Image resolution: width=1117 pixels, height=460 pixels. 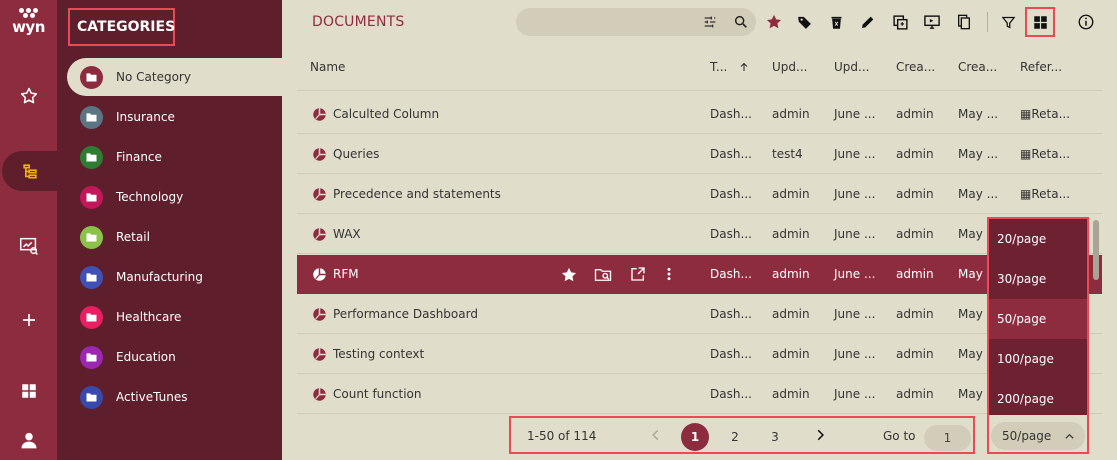 I want to click on chevron-up-icon, so click(x=1069, y=436).